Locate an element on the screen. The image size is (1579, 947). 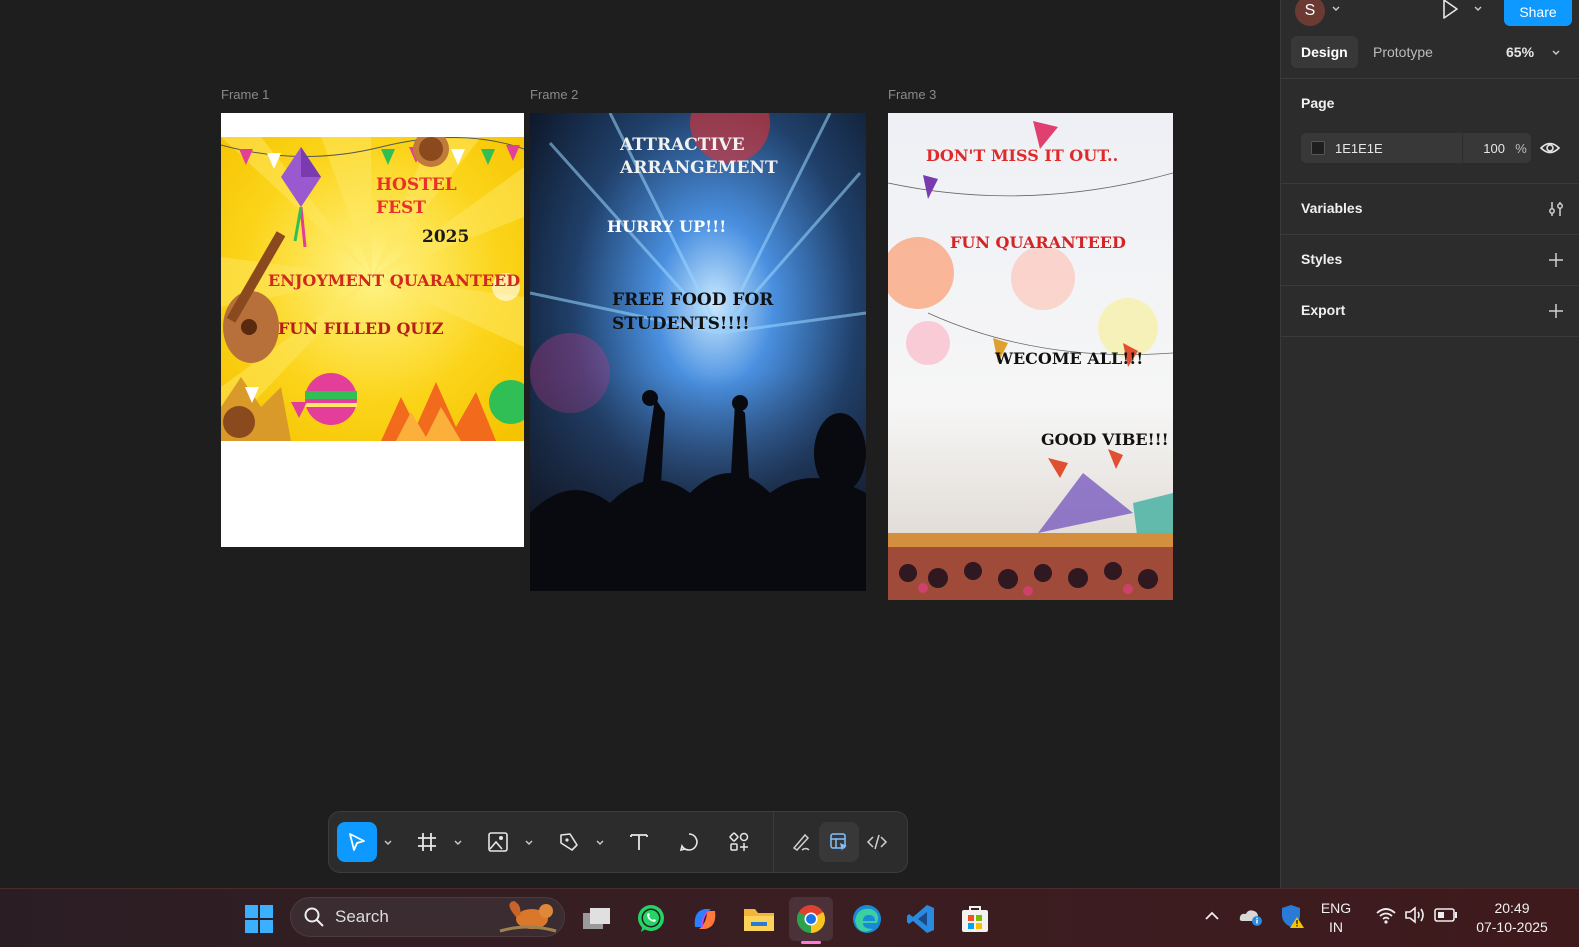
language-region: IN is located at coordinates (1336, 927).